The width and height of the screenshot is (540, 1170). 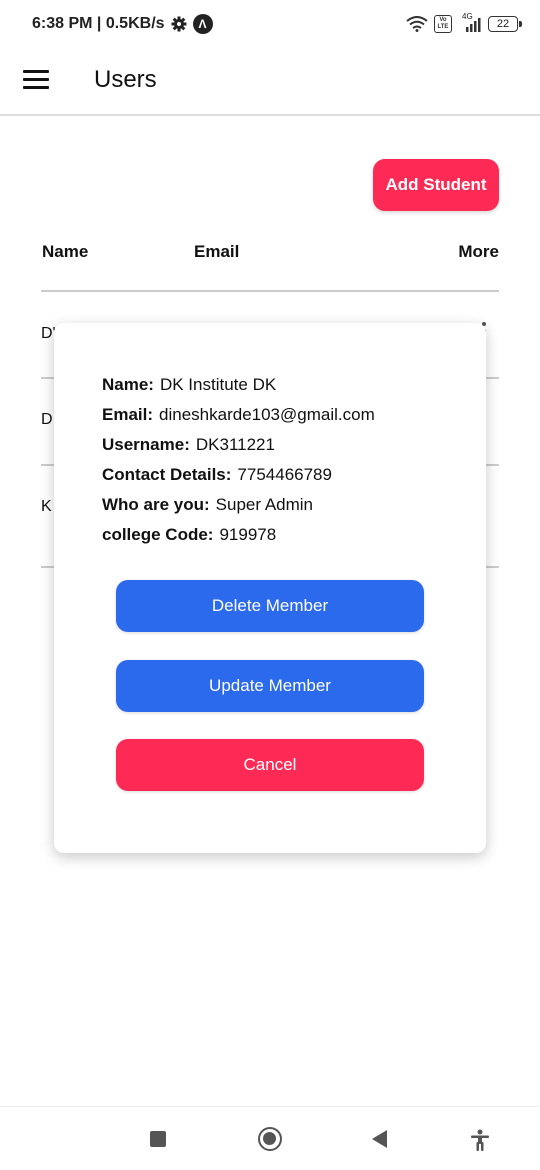 I want to click on detail-email: Email: dineshkarde103@gmail.com, so click(x=238, y=415).